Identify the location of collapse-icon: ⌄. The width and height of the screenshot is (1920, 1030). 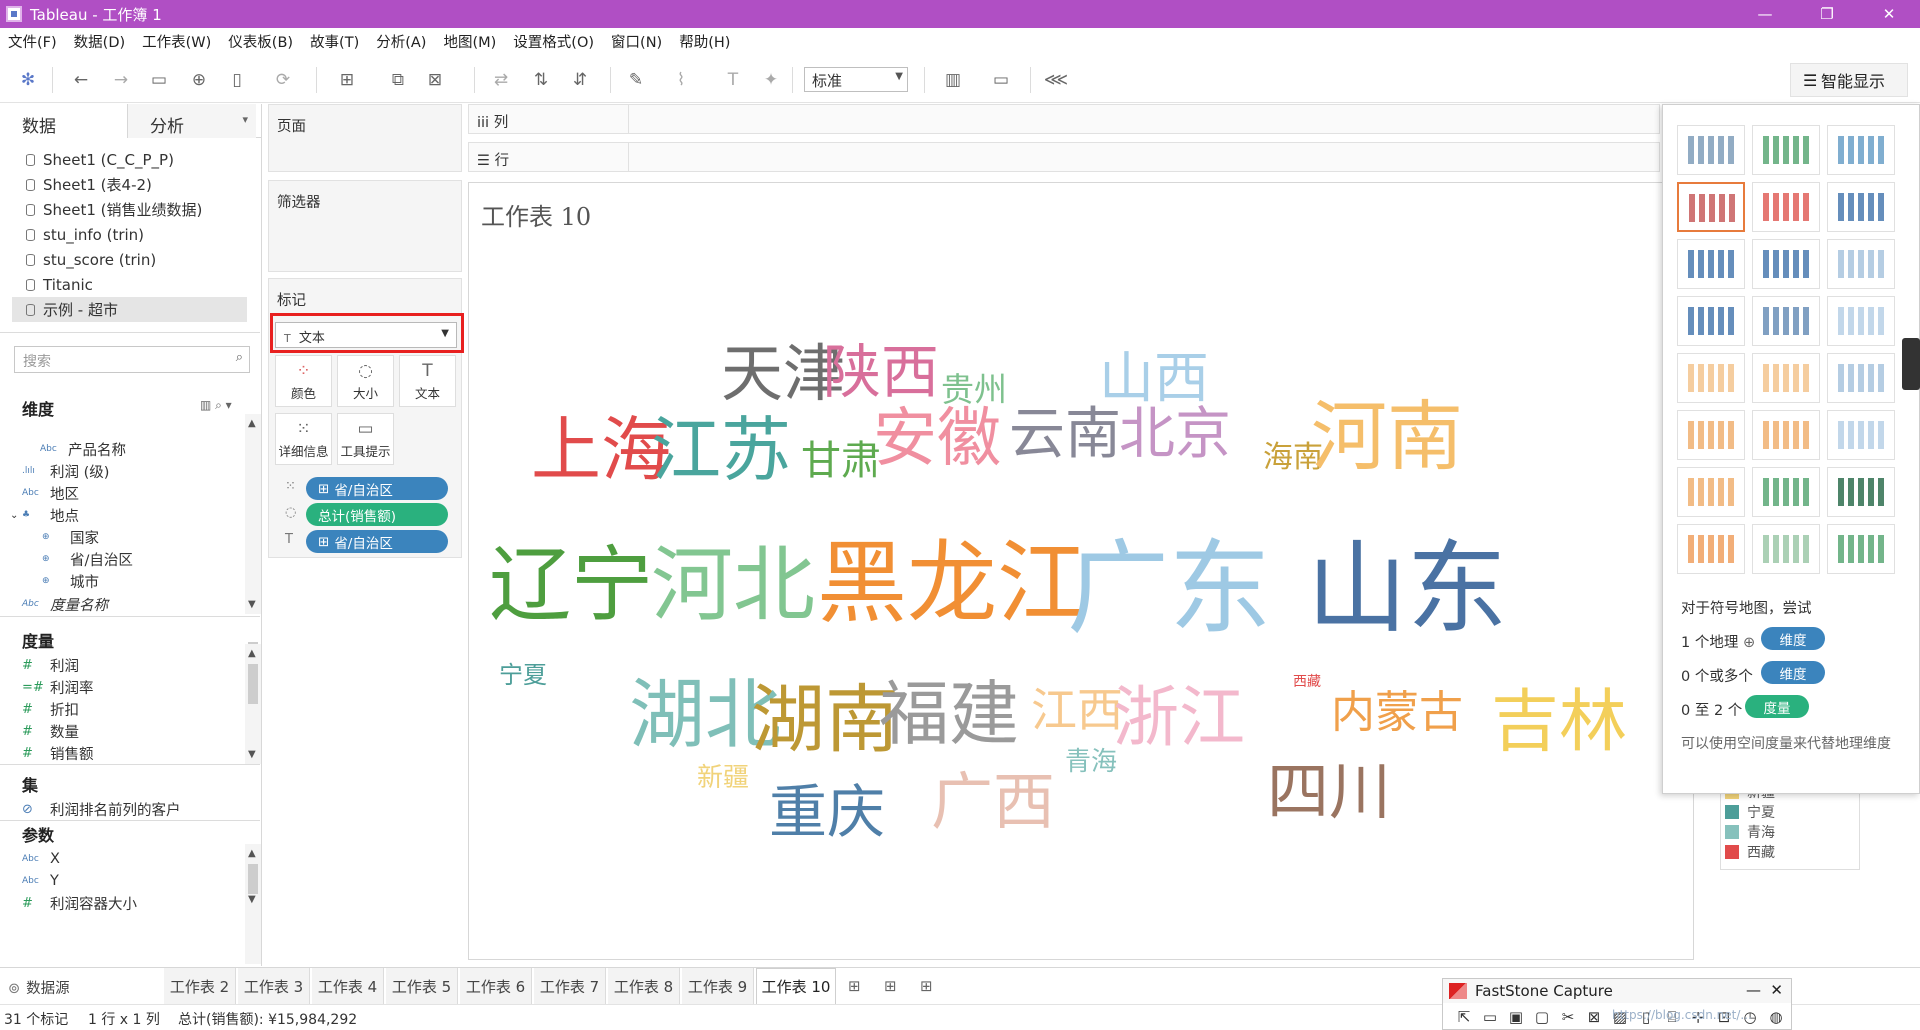
(16, 515).